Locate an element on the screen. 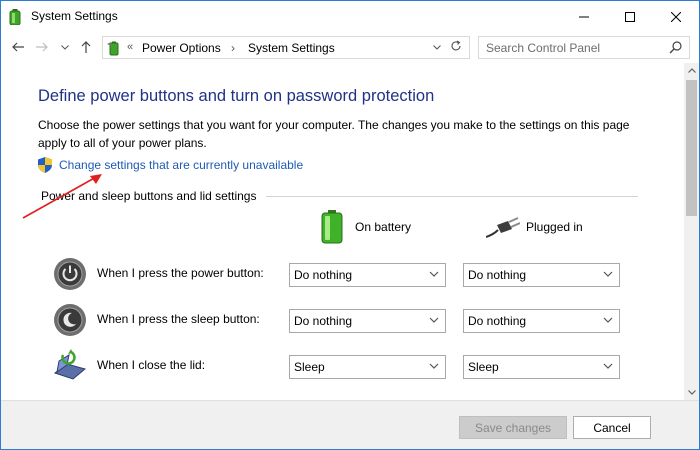 Image resolution: width=700 pixels, height=450 pixels. refresh-icon is located at coordinates (456, 45).